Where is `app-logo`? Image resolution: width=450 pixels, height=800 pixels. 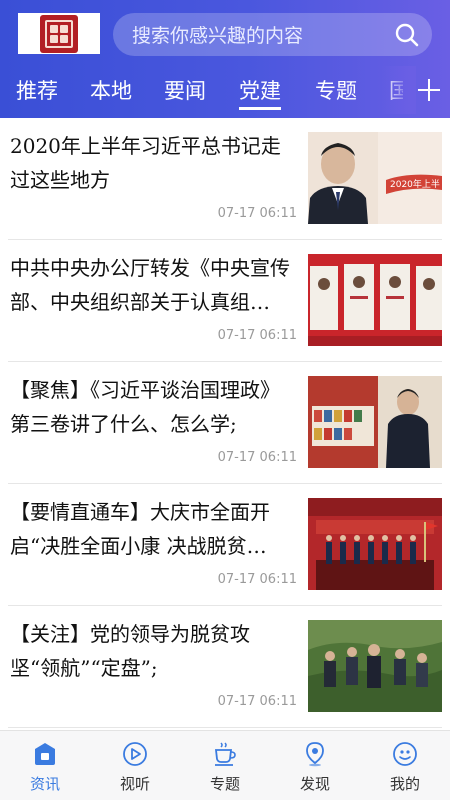
app-logo is located at coordinates (59, 33).